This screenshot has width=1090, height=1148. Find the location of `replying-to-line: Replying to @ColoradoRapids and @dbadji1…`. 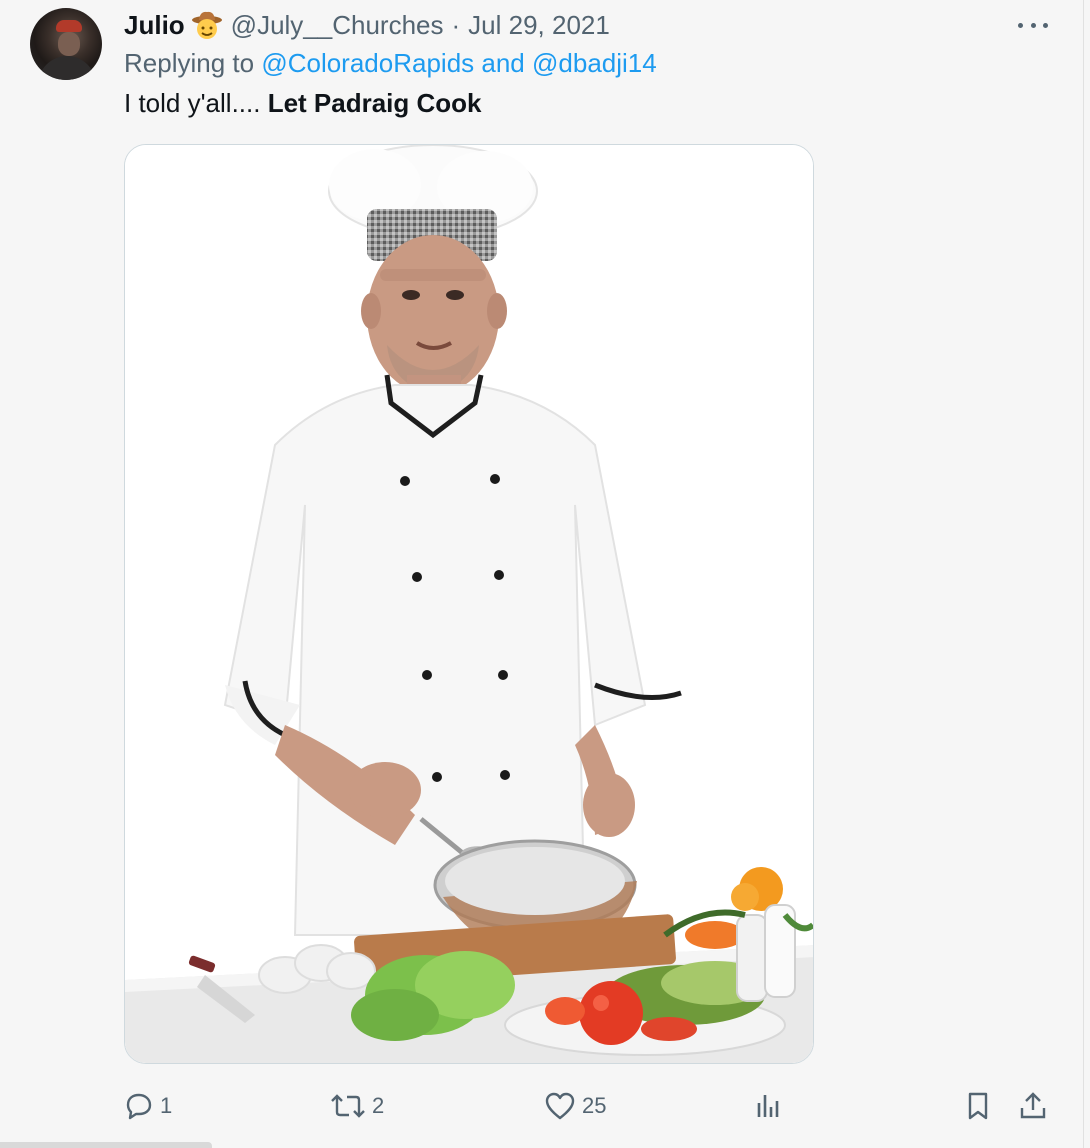

replying-to-line: Replying to @ColoradoRapids and @dbadji1… is located at coordinates (390, 63).